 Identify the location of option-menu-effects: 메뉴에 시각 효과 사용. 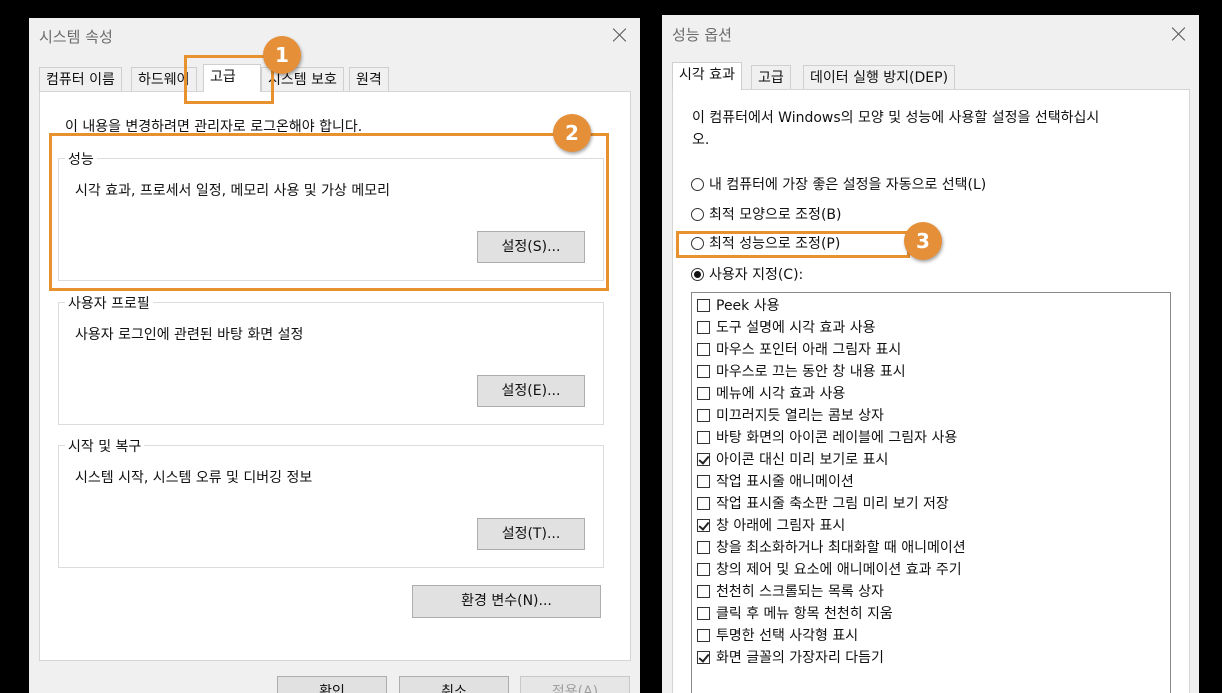
(771, 393).